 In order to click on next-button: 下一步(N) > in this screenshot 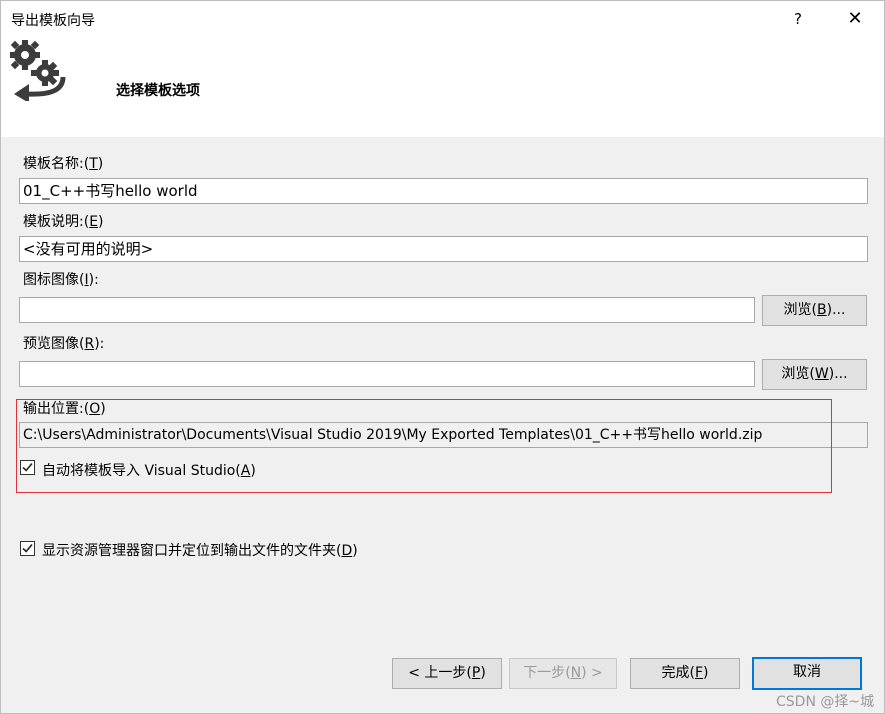, I will do `click(563, 673)`.